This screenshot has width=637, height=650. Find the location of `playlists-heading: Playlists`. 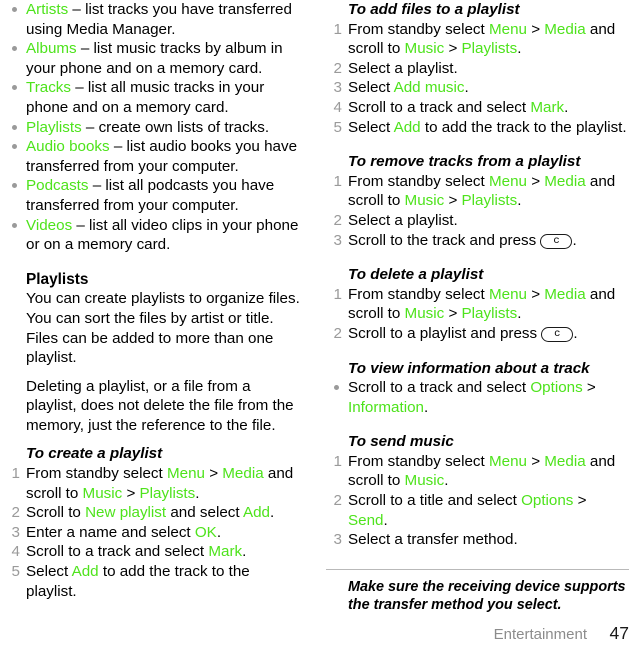

playlists-heading: Playlists is located at coordinates (57, 279).